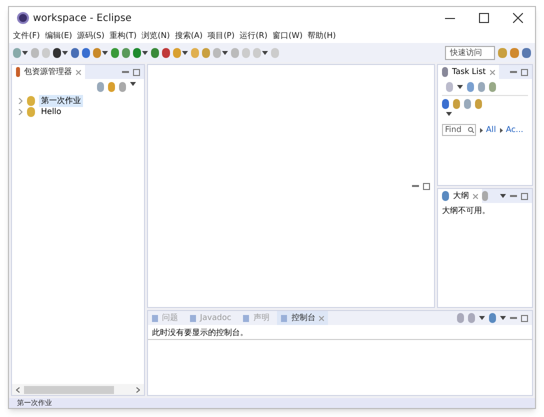 This screenshot has height=417, width=544. Describe the element at coordinates (138, 389) in the screenshot. I see `scroll-right-icon` at that location.